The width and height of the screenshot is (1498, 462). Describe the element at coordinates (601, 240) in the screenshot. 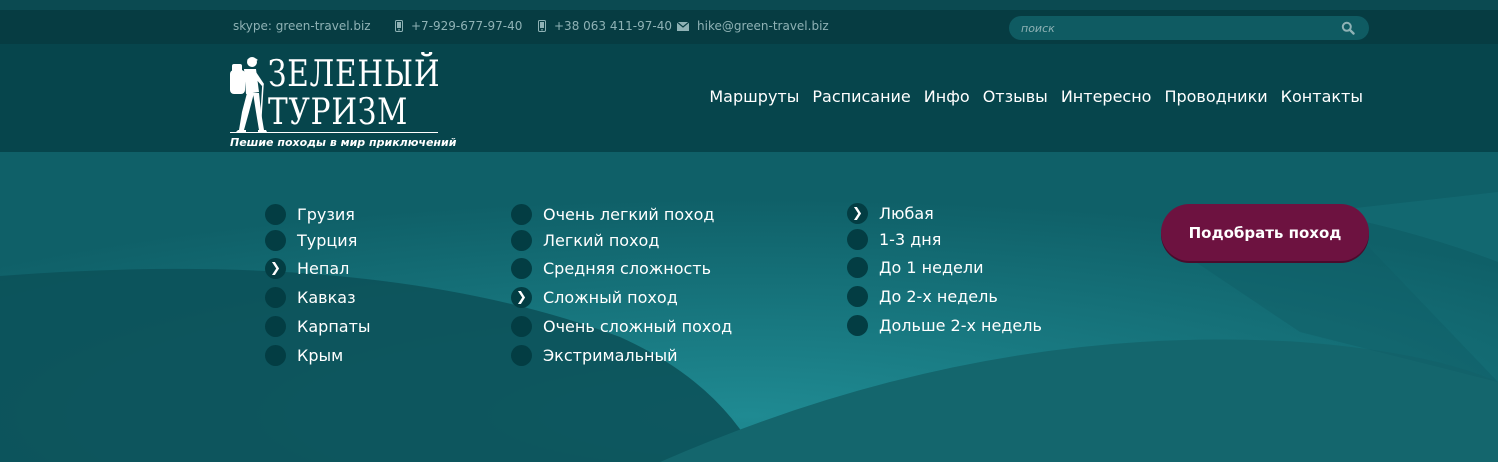

I see `option-label: Легкий поход` at that location.